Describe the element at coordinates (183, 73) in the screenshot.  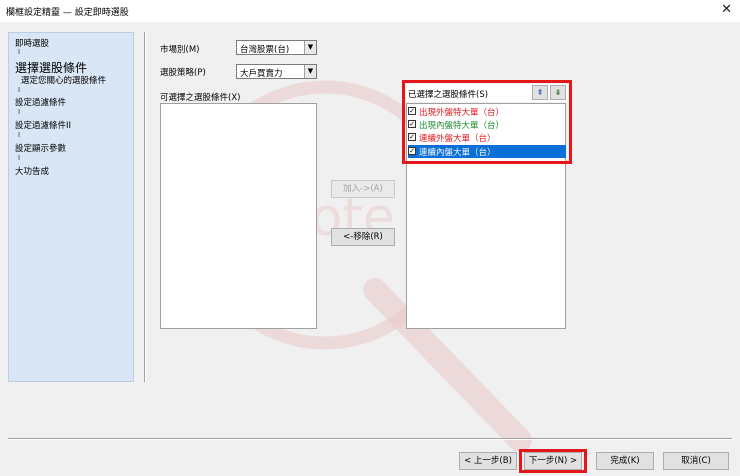
I see `strategy-label: 選股策略(P)` at that location.